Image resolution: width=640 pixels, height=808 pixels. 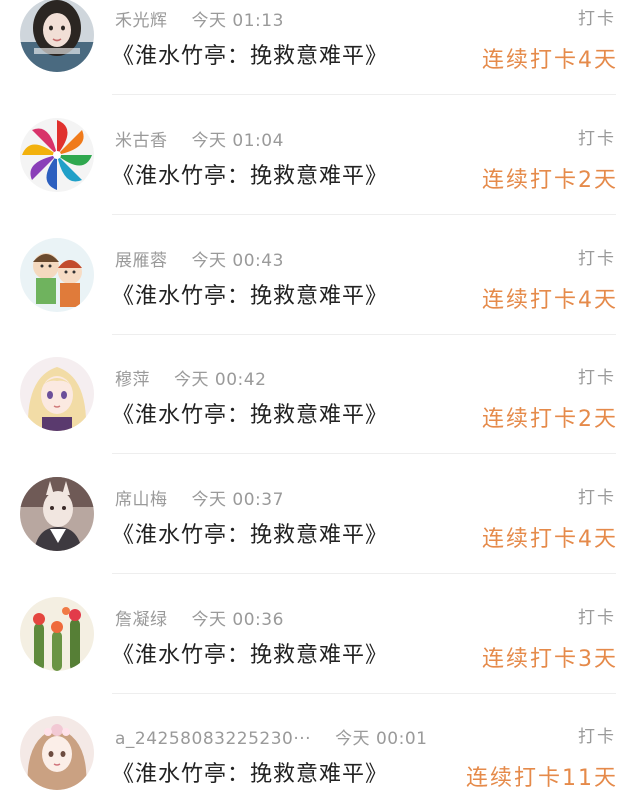 I want to click on item-meta: 詹凝绿 今天 00:36, so click(x=199, y=619).